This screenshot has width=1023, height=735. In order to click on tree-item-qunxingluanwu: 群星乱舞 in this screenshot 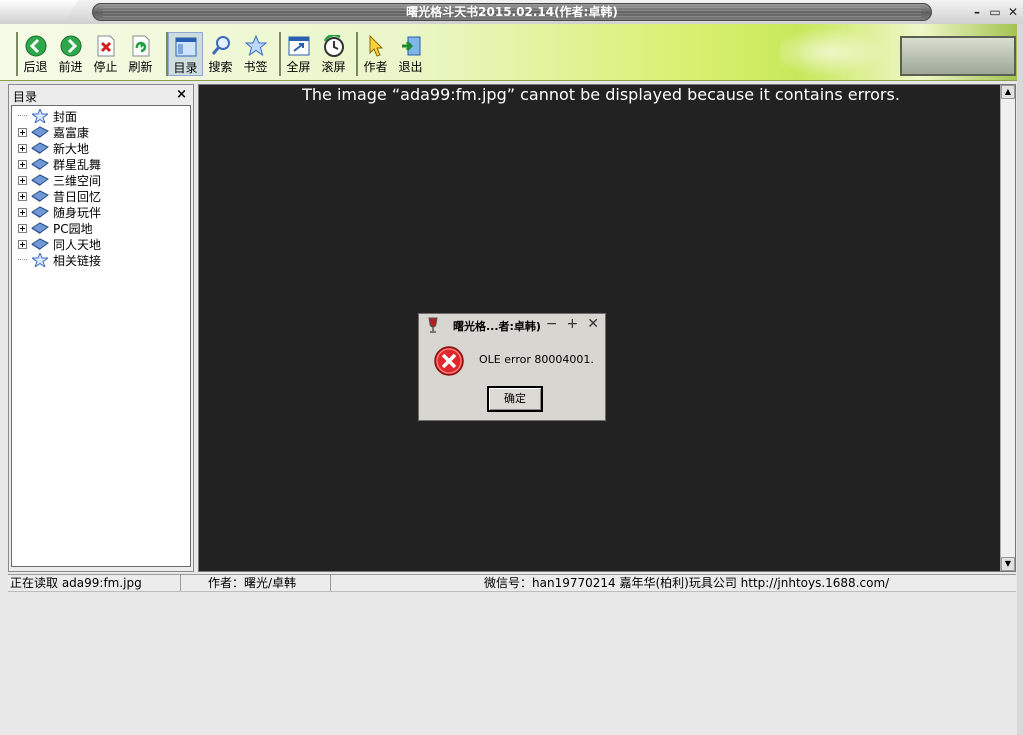, I will do `click(56, 164)`.